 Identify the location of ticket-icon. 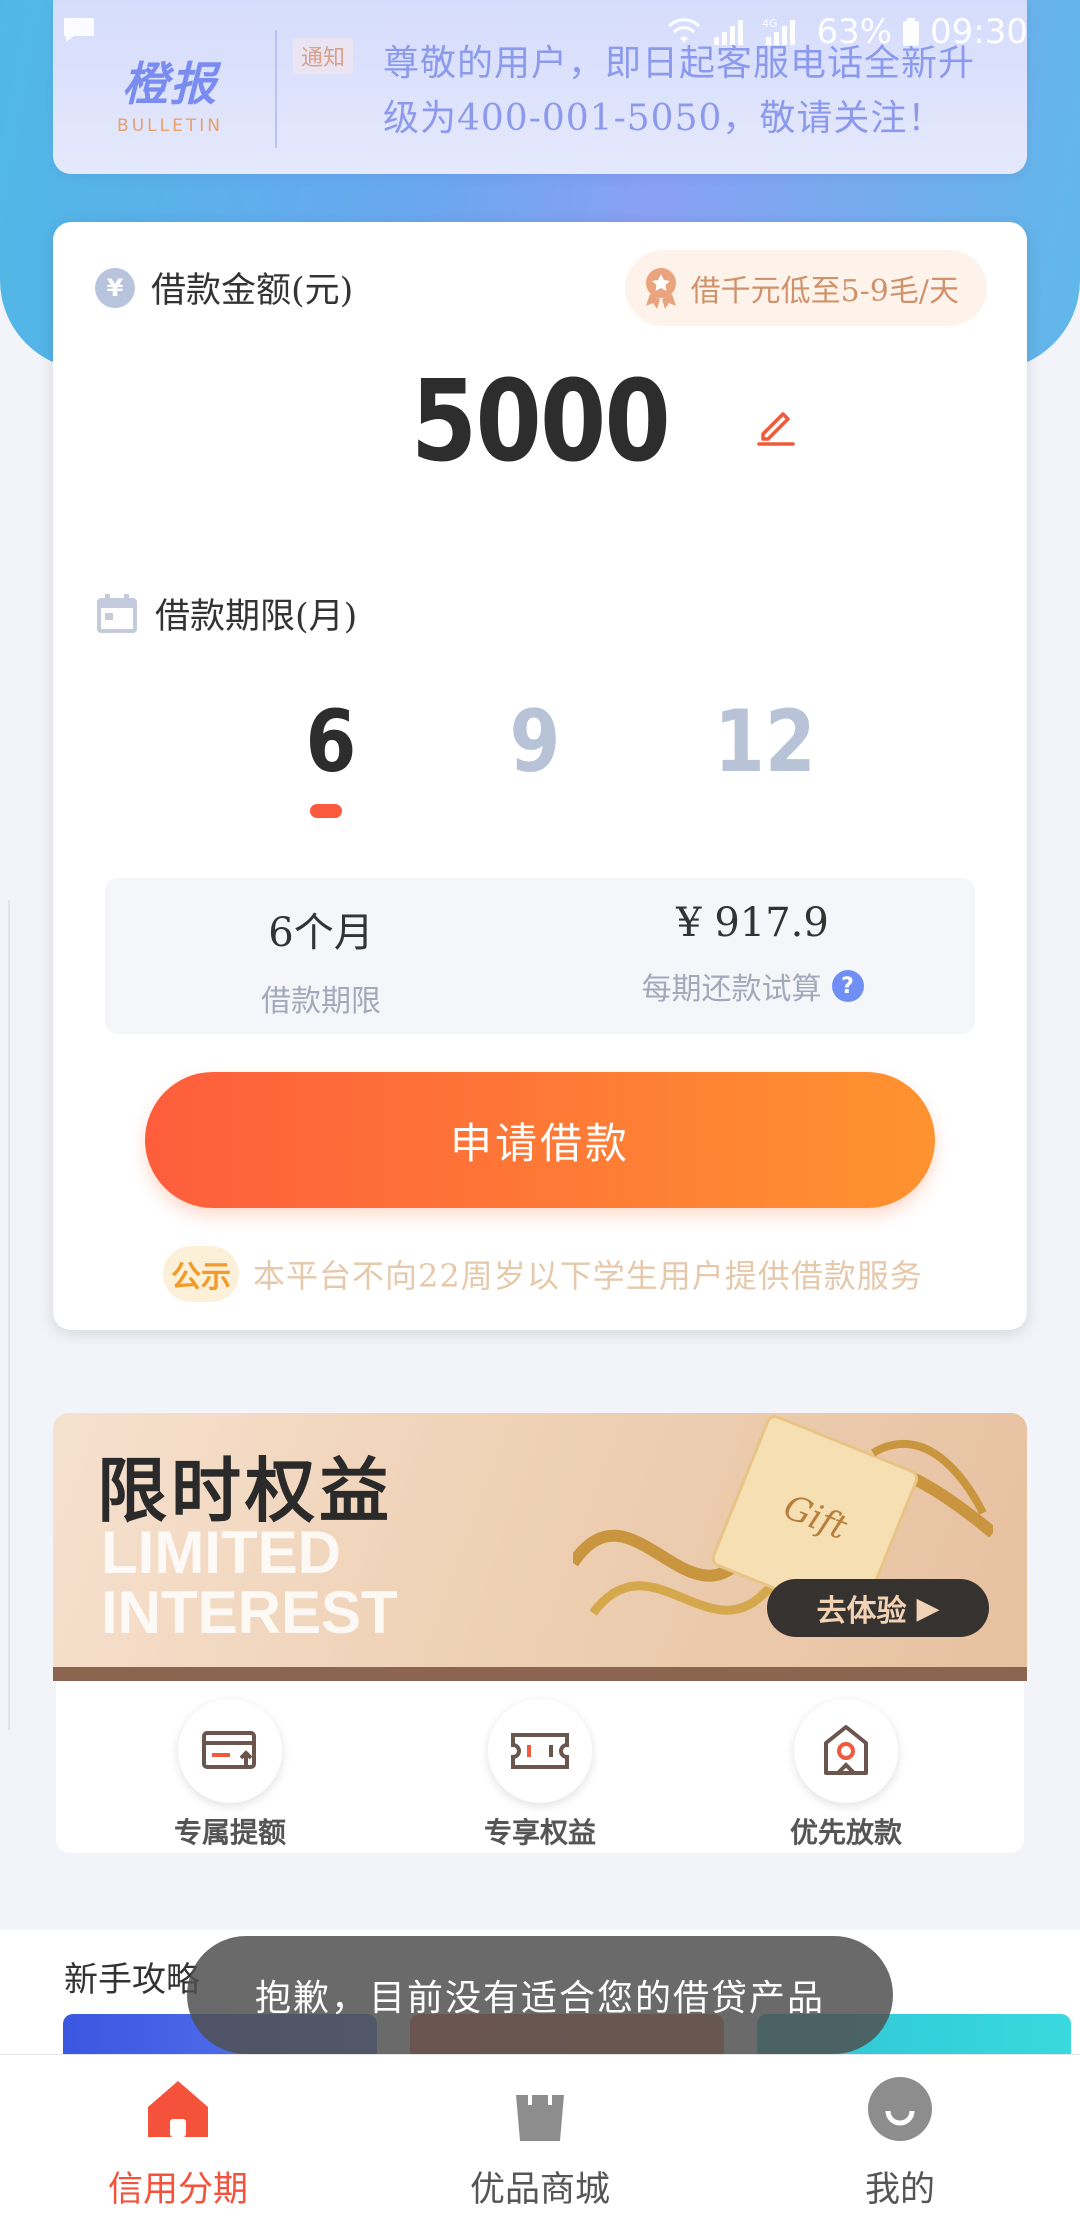
(540, 1751).